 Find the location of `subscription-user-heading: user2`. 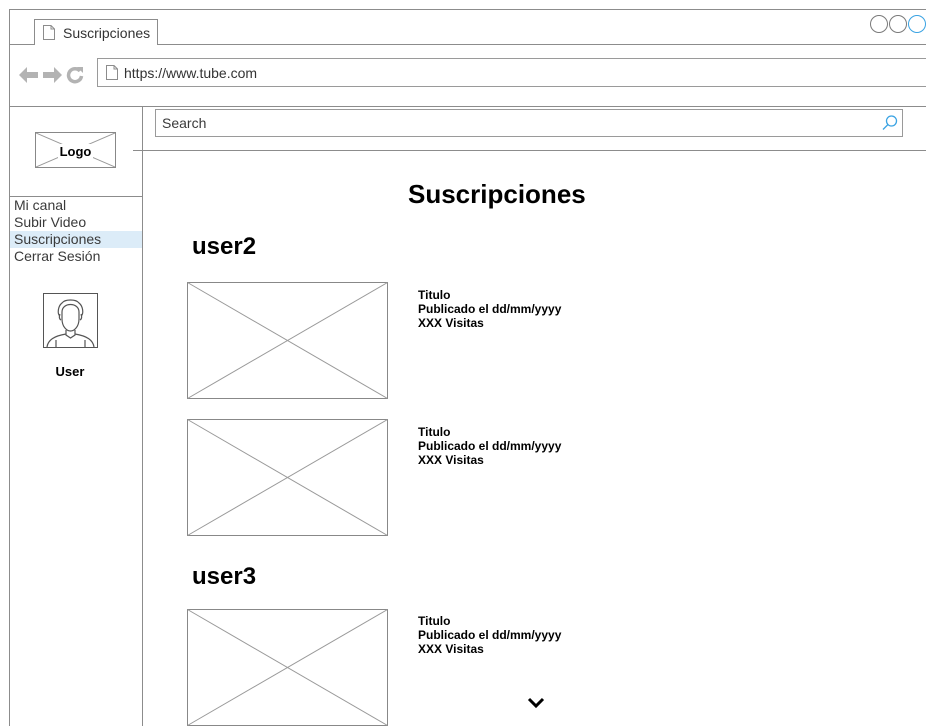

subscription-user-heading: user2 is located at coordinates (224, 247).